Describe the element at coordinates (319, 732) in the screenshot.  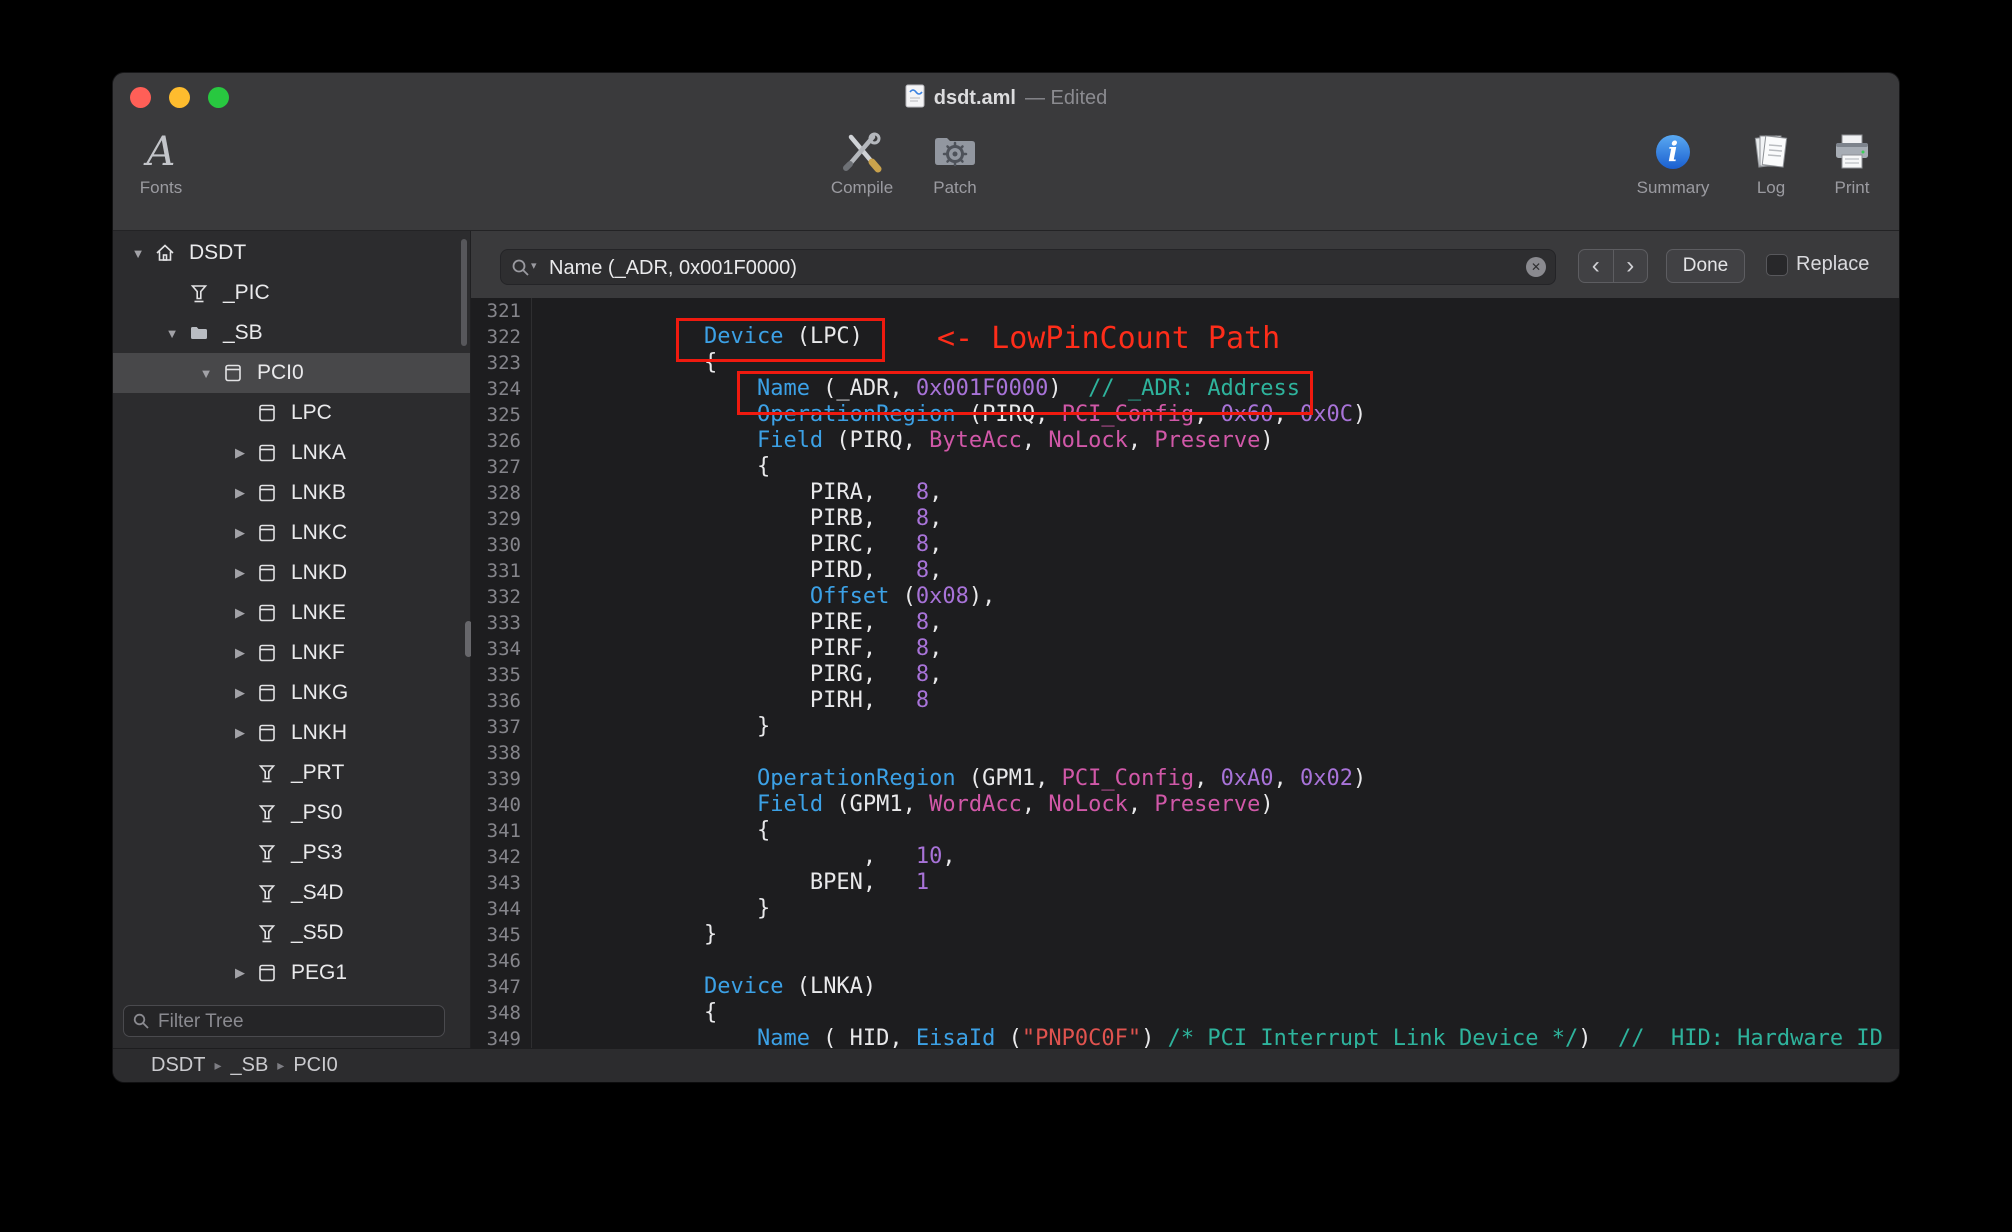
I see `tree-item-label: LNKH` at that location.